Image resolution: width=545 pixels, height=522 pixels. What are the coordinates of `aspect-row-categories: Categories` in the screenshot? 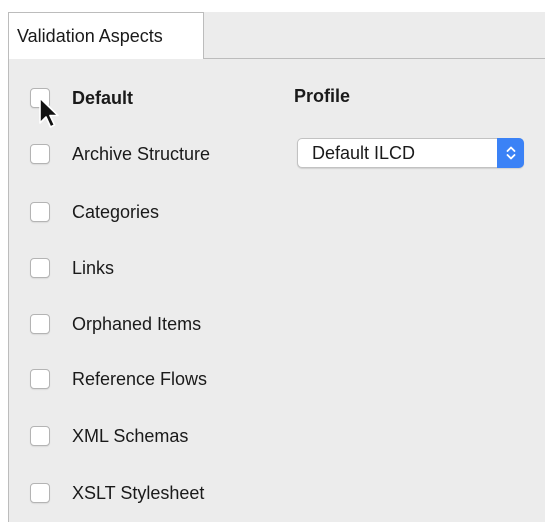 It's located at (94, 212).